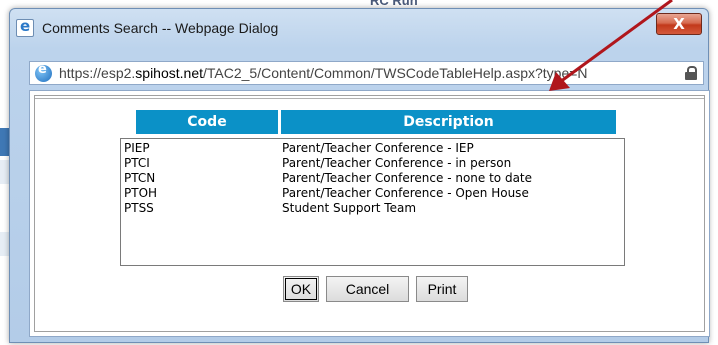  I want to click on ie-window-icon, so click(25, 27).